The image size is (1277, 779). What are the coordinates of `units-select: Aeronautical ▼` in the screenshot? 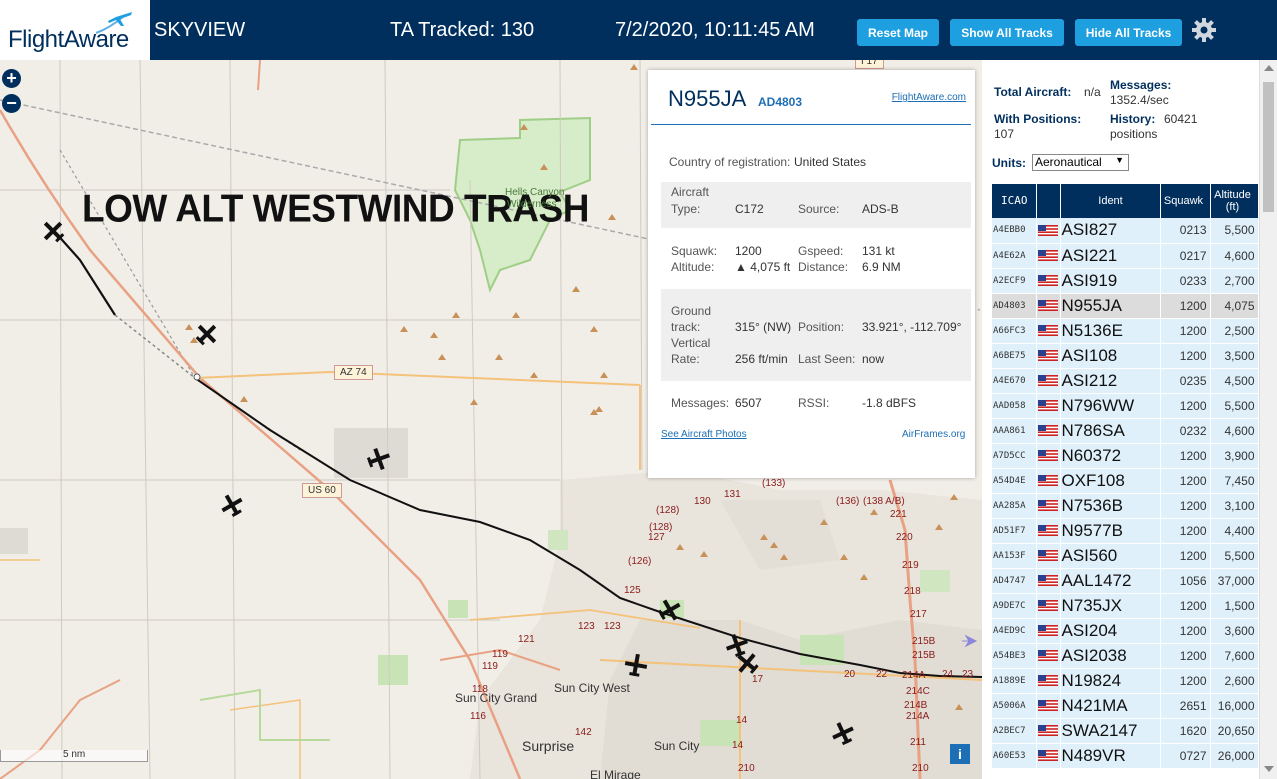 It's located at (1080, 162).